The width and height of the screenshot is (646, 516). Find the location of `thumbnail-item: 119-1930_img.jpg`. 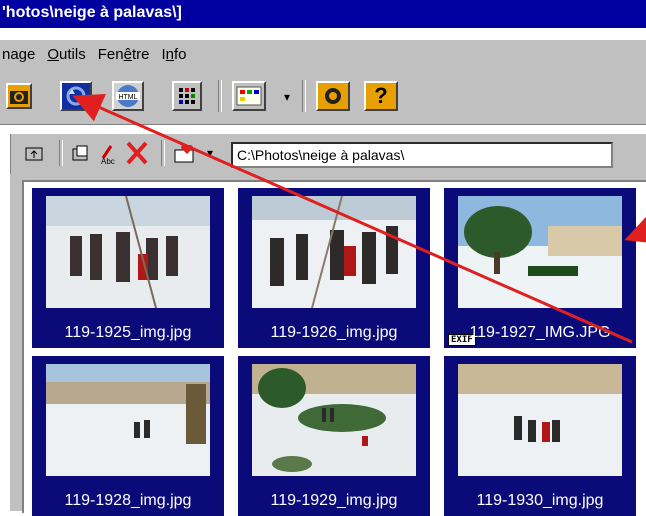

thumbnail-item: 119-1930_img.jpg is located at coordinates (540, 436).